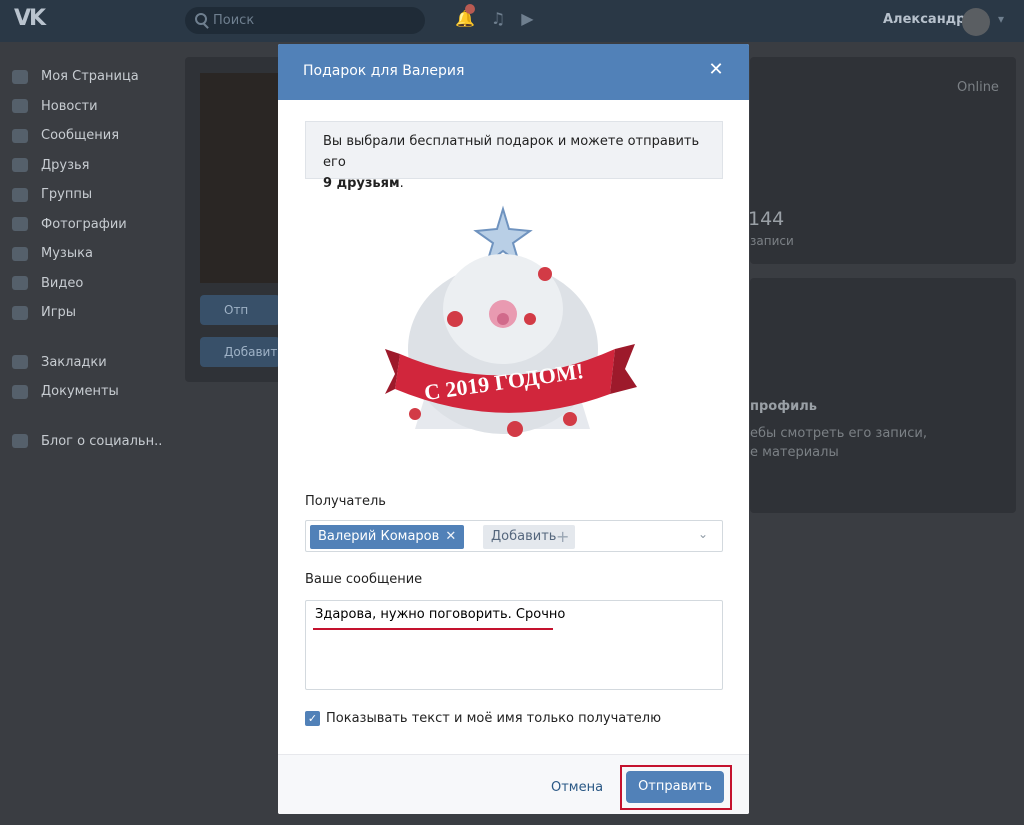  What do you see at coordinates (92, 166) in the screenshot?
I see `sidebar-item-friends: Друзья` at bounding box center [92, 166].